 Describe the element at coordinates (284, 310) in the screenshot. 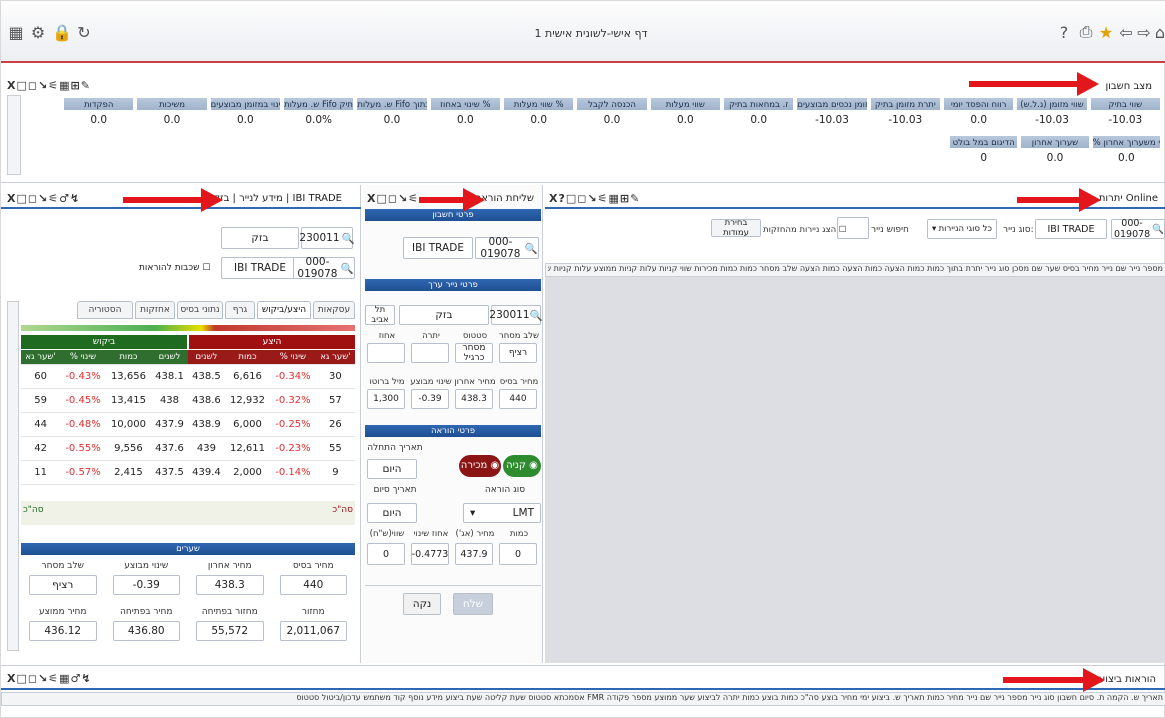

I see `tab-depth: היצע/ביקוש` at that location.